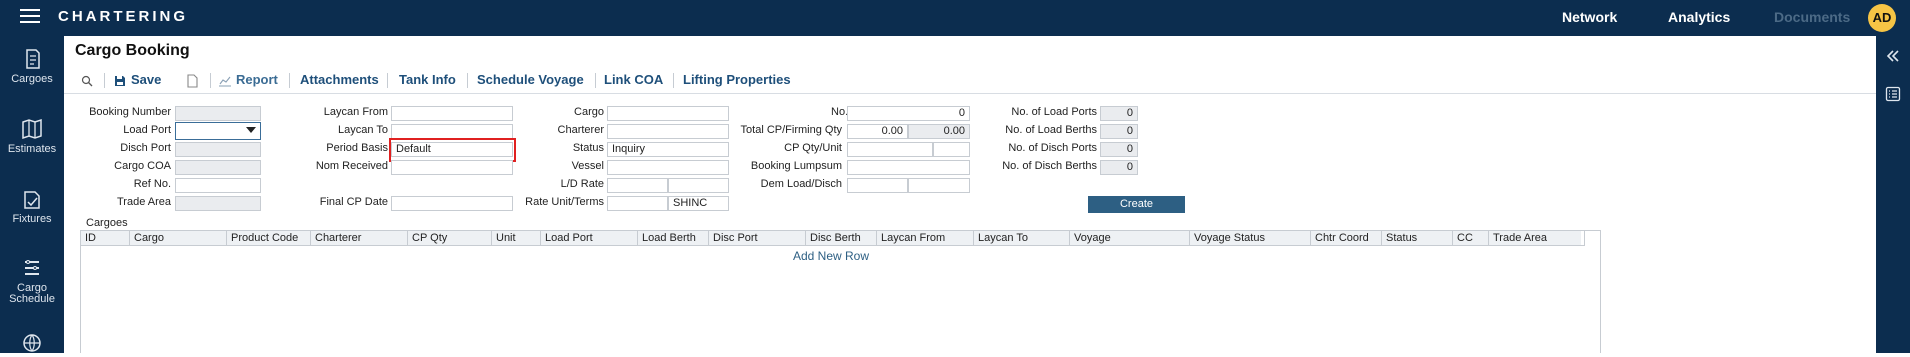 The image size is (1910, 357). Describe the element at coordinates (218, 131) in the screenshot. I see `load-port-select` at that location.